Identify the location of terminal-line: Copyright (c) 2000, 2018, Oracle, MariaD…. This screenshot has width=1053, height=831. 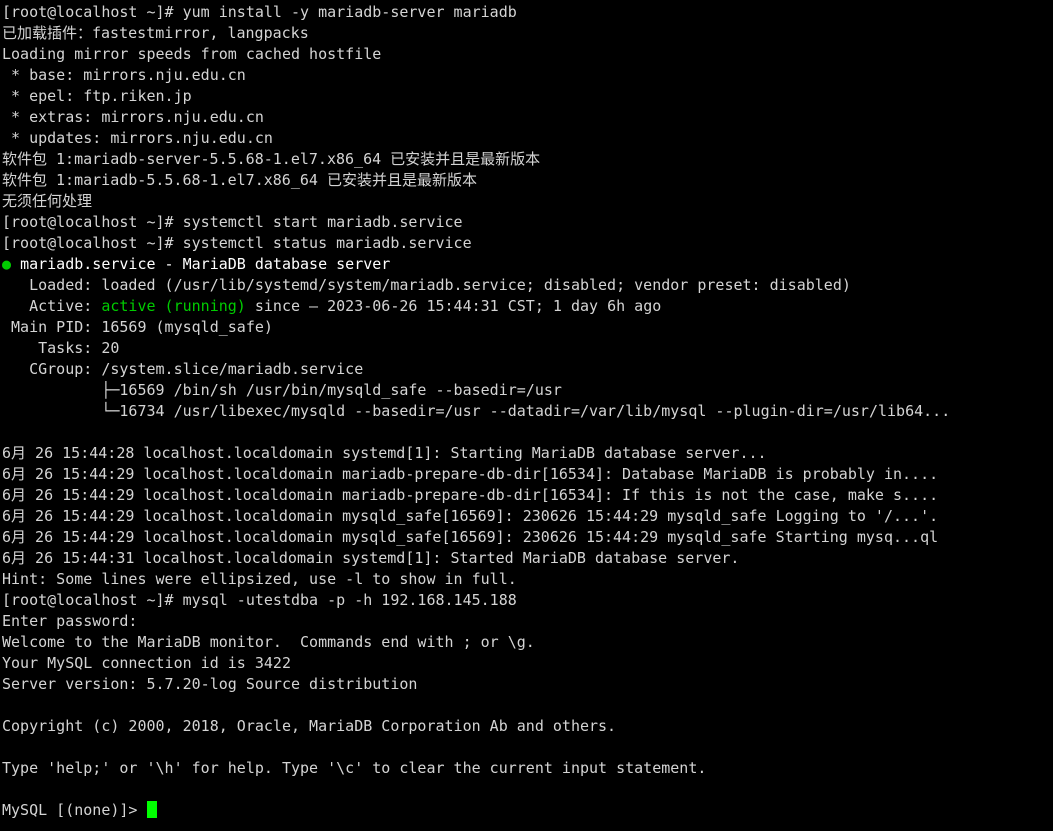
(527, 726).